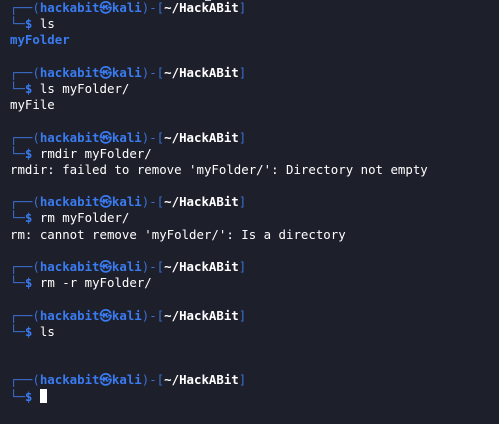 Image resolution: width=499 pixels, height=424 pixels. What do you see at coordinates (43, 395) in the screenshot?
I see `text-cursor` at bounding box center [43, 395].